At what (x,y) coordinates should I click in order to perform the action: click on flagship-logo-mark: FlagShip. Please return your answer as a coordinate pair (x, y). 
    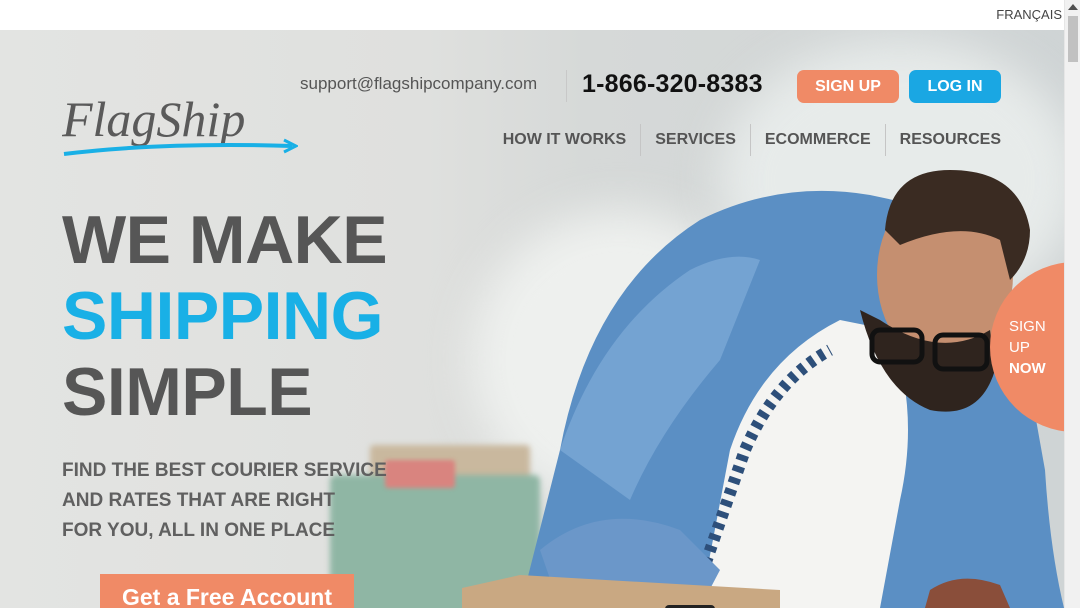
    Looking at the image, I should click on (180, 123).